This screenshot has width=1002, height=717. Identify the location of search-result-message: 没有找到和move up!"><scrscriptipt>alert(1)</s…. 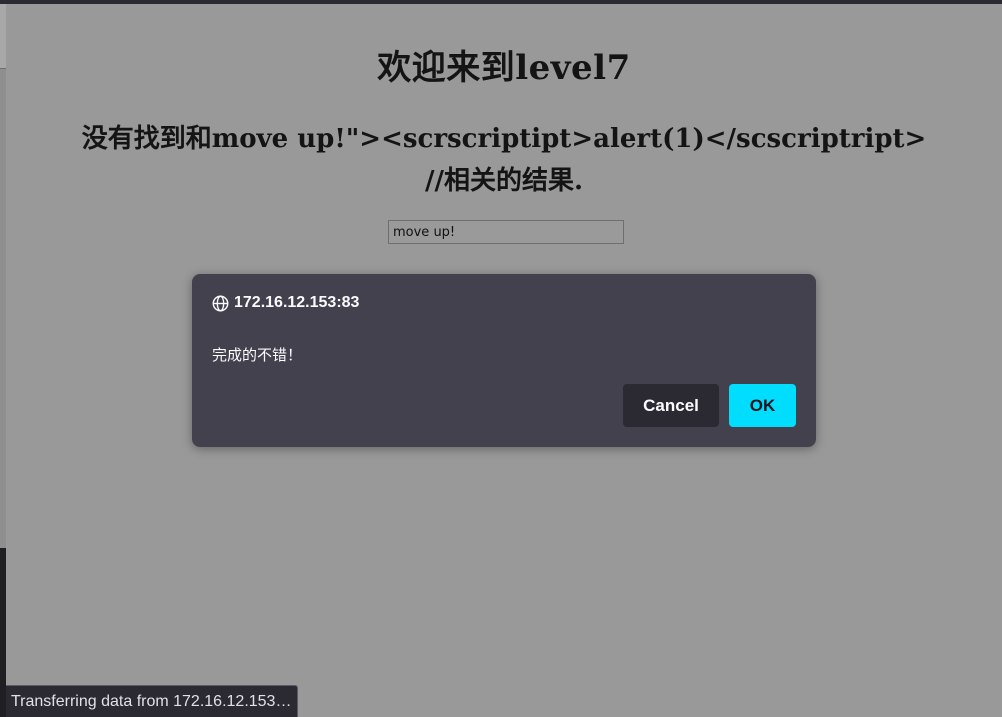
(504, 160).